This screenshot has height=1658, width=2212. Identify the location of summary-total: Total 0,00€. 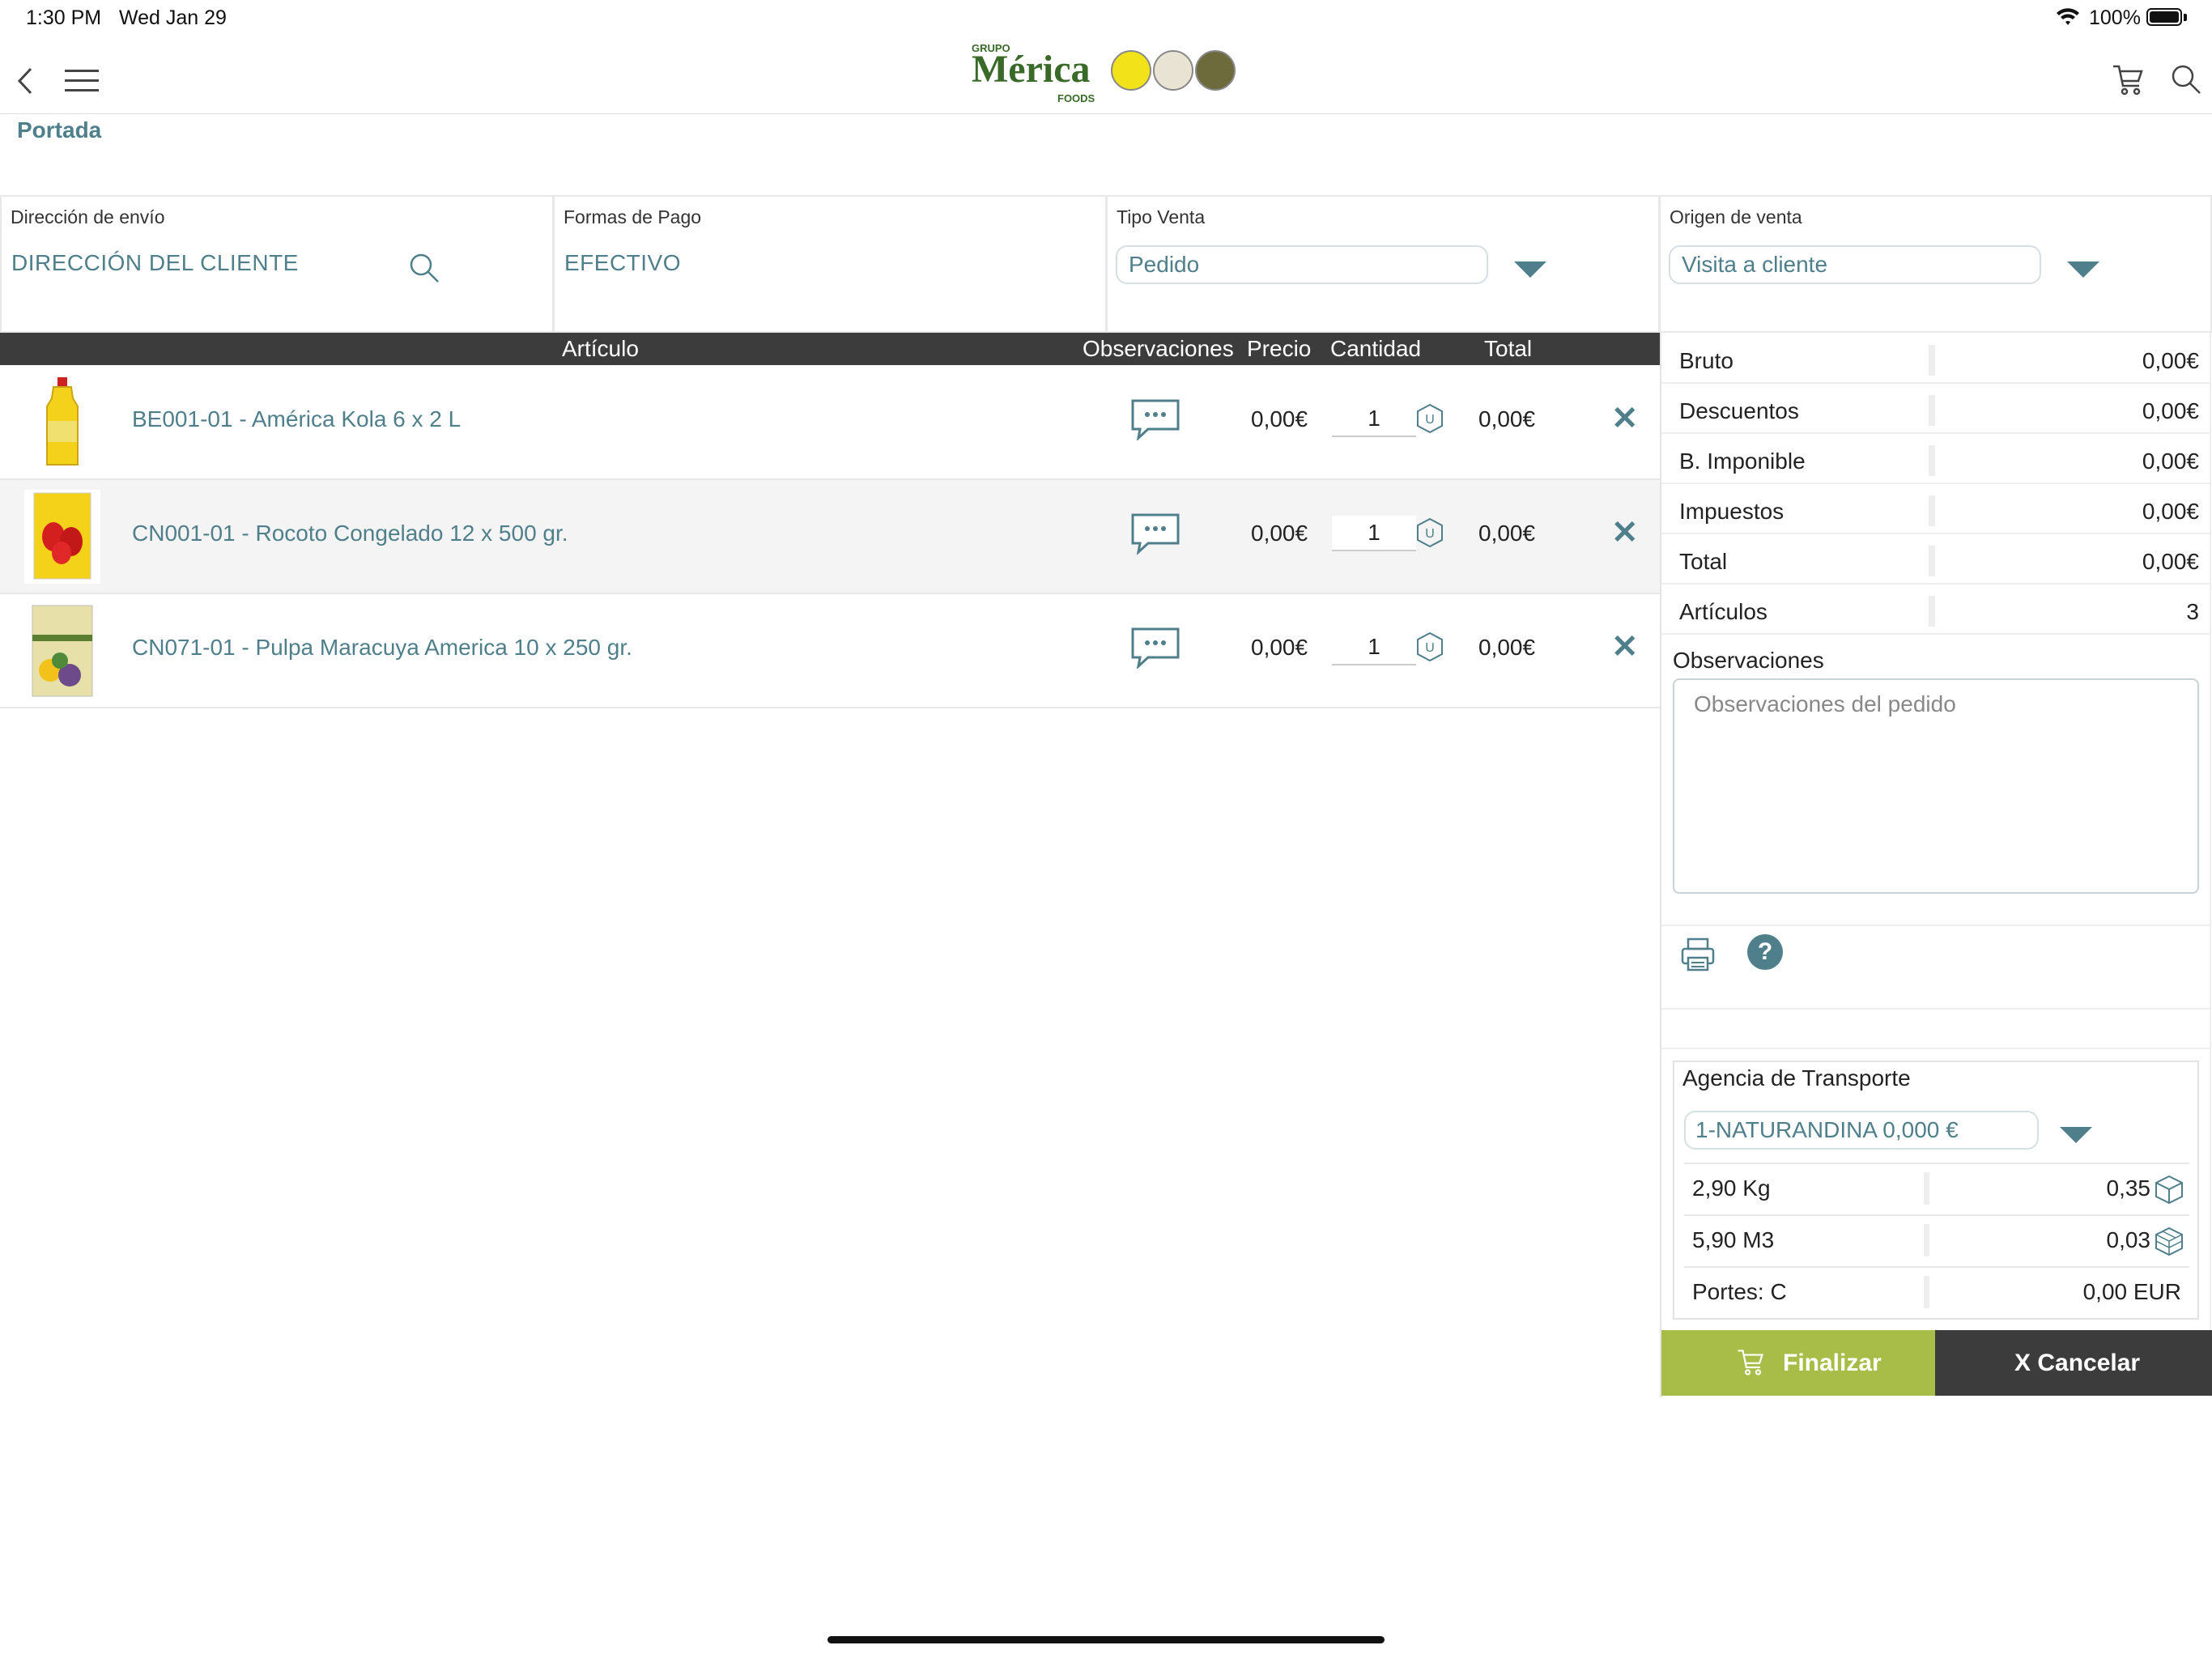
(1936, 562).